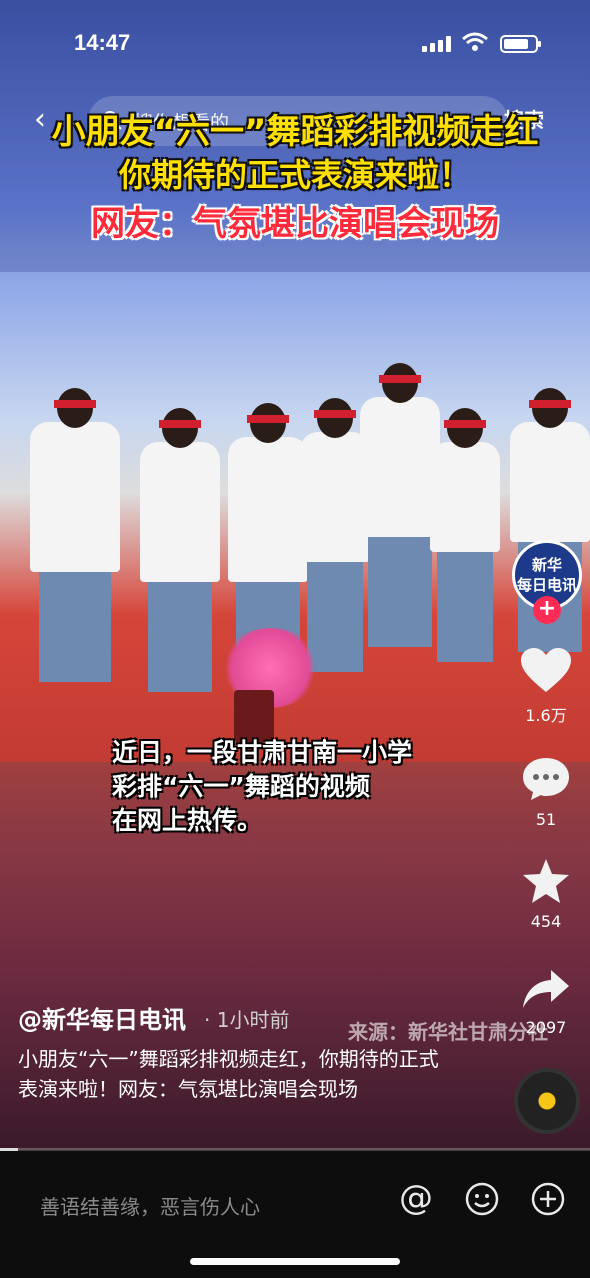 This screenshot has width=590, height=1278. What do you see at coordinates (295, 224) in the screenshot?
I see `video-title-line-3: 网友：气氛堪比演唱会现场` at bounding box center [295, 224].